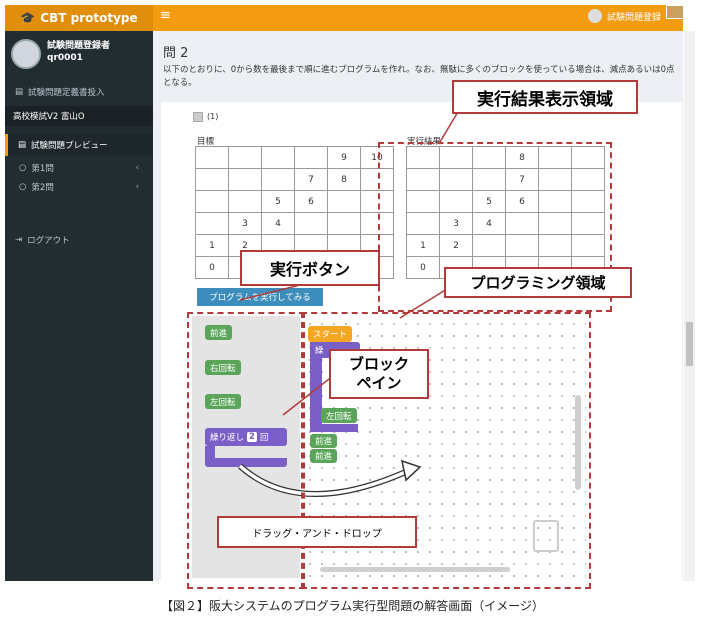 The image size is (705, 622). I want to click on figure-caption: 【図２】阪大システムのプログラム実行型問題の解答画面（イメージ）, so click(352, 606).